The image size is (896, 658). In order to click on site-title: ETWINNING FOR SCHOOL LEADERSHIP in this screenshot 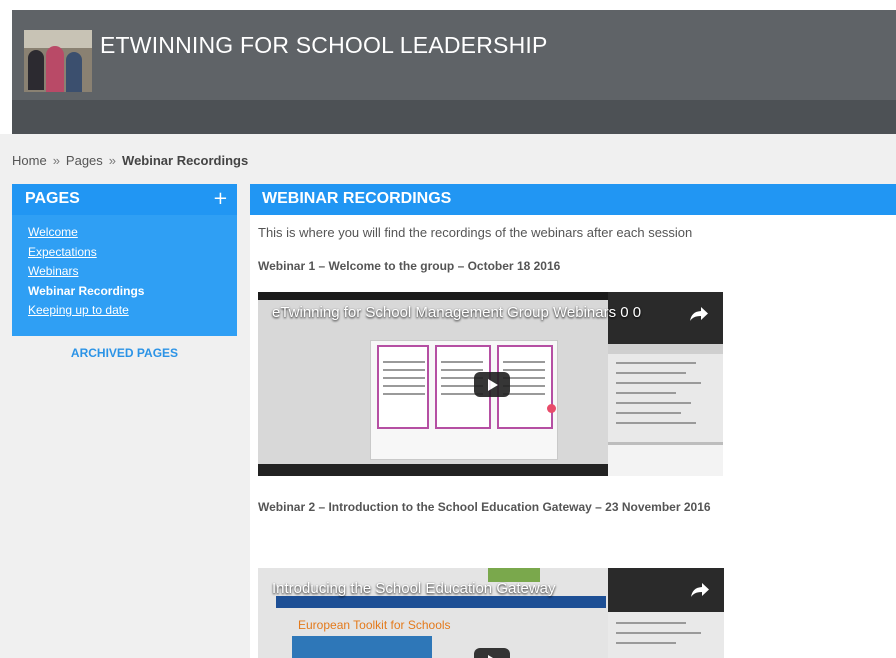, I will do `click(324, 45)`.